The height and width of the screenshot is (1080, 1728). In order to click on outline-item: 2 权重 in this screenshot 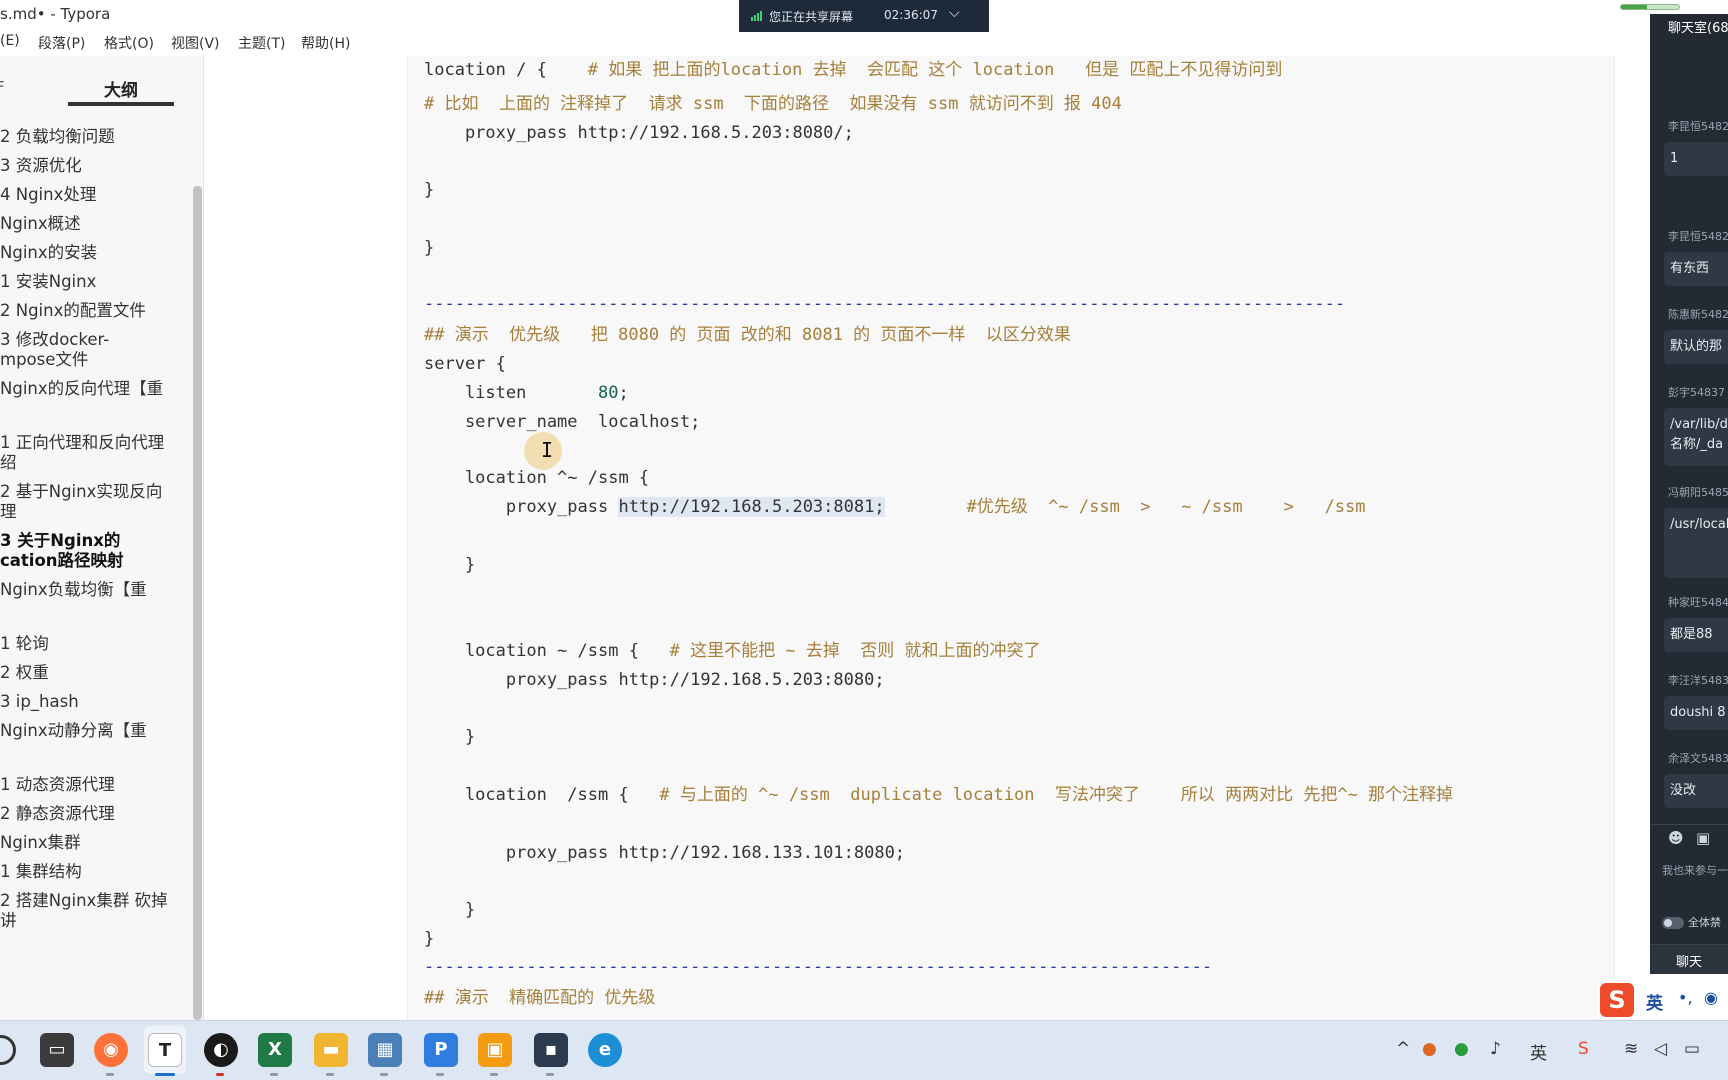, I will do `click(94, 673)`.